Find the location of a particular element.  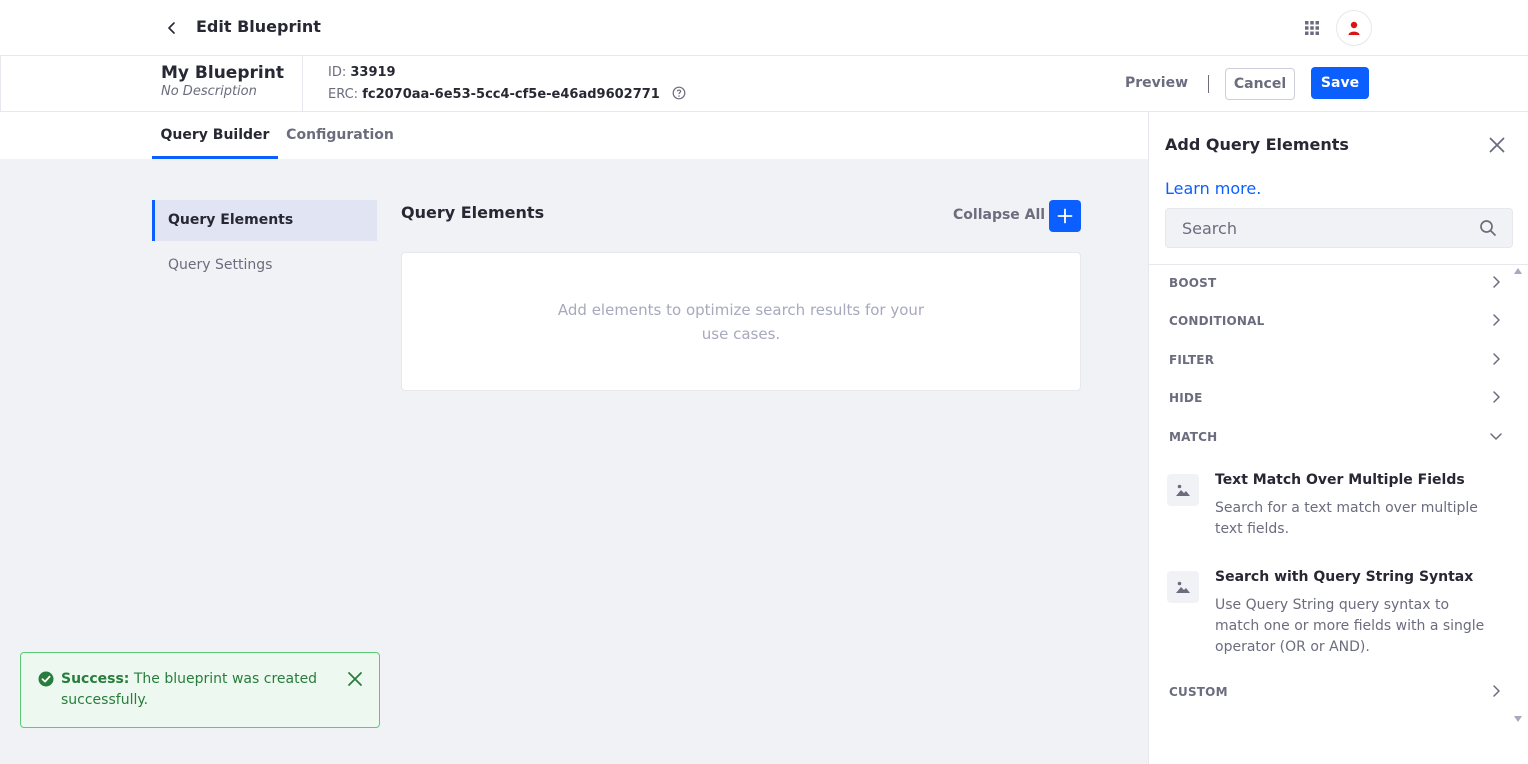

user-icon is located at coordinates (1354, 28).